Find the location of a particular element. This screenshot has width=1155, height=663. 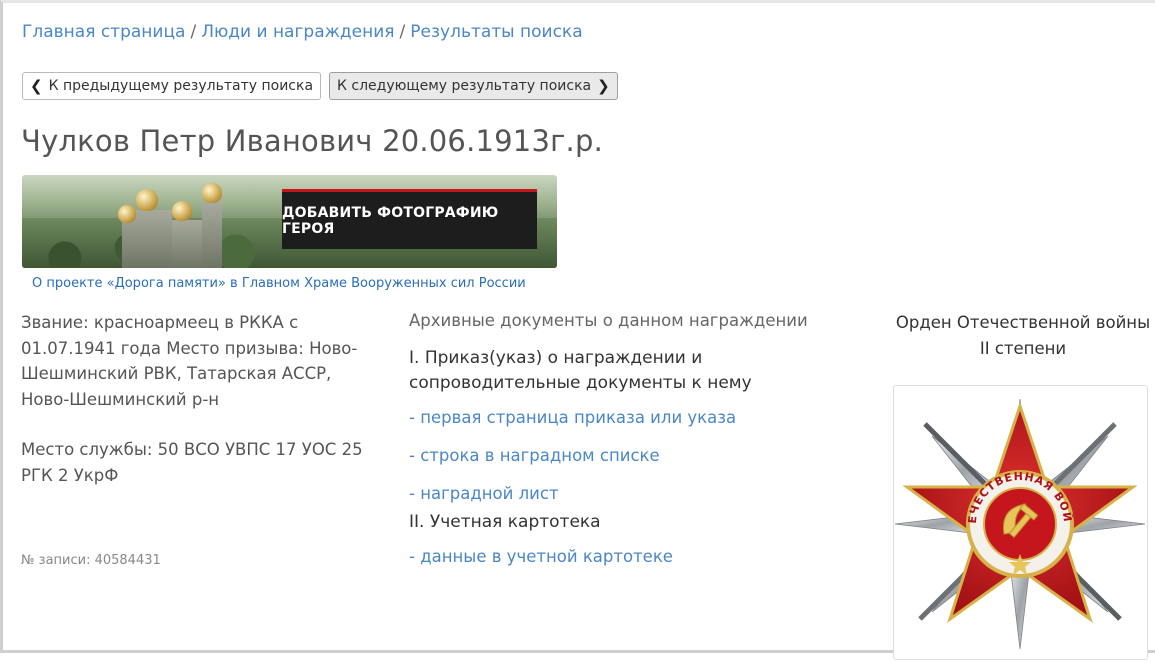

archive-title: Архивные документы о данном награждении is located at coordinates (608, 320).